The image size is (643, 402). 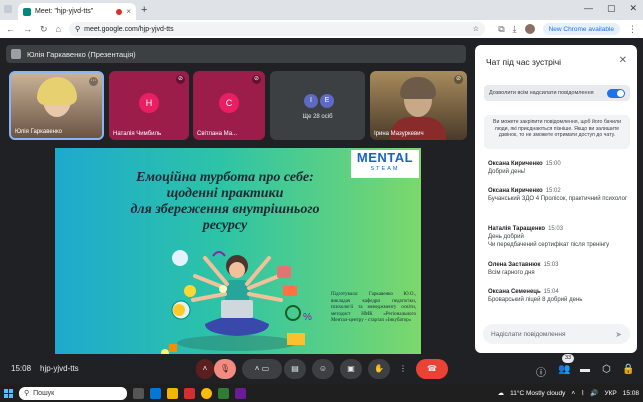 What do you see at coordinates (618, 334) in the screenshot?
I see `send-icon: ➤` at bounding box center [618, 334].